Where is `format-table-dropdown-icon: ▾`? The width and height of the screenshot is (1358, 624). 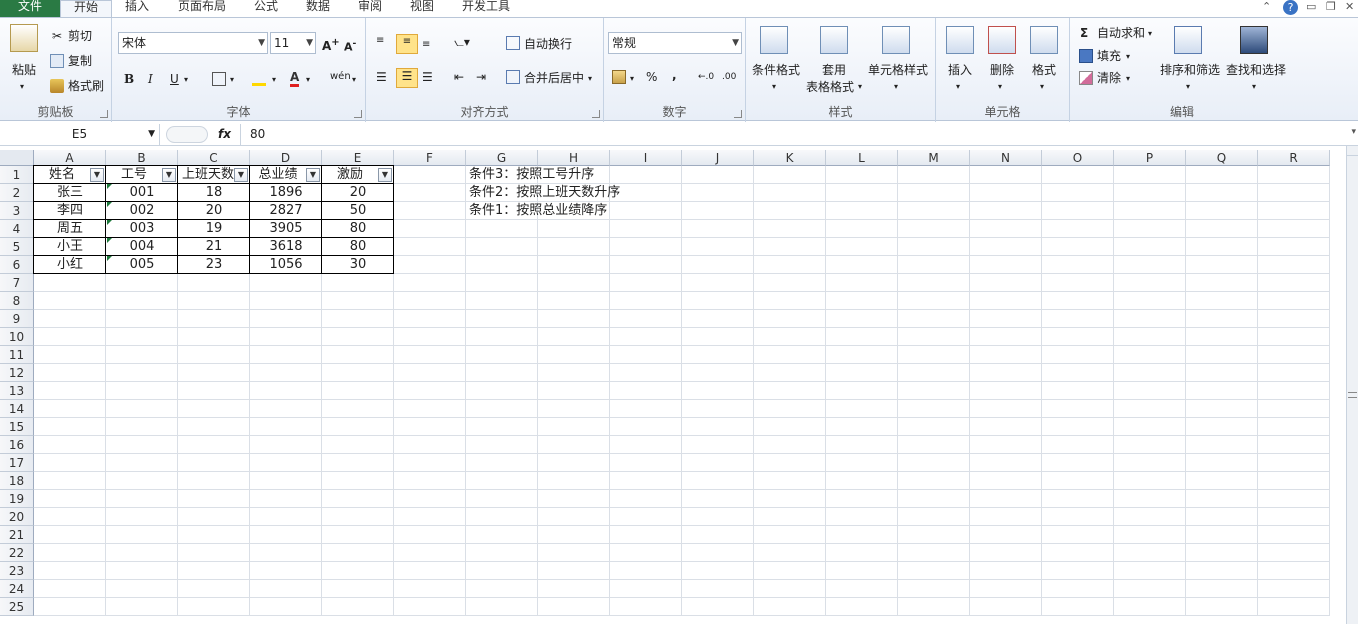 format-table-dropdown-icon: ▾ is located at coordinates (860, 87).